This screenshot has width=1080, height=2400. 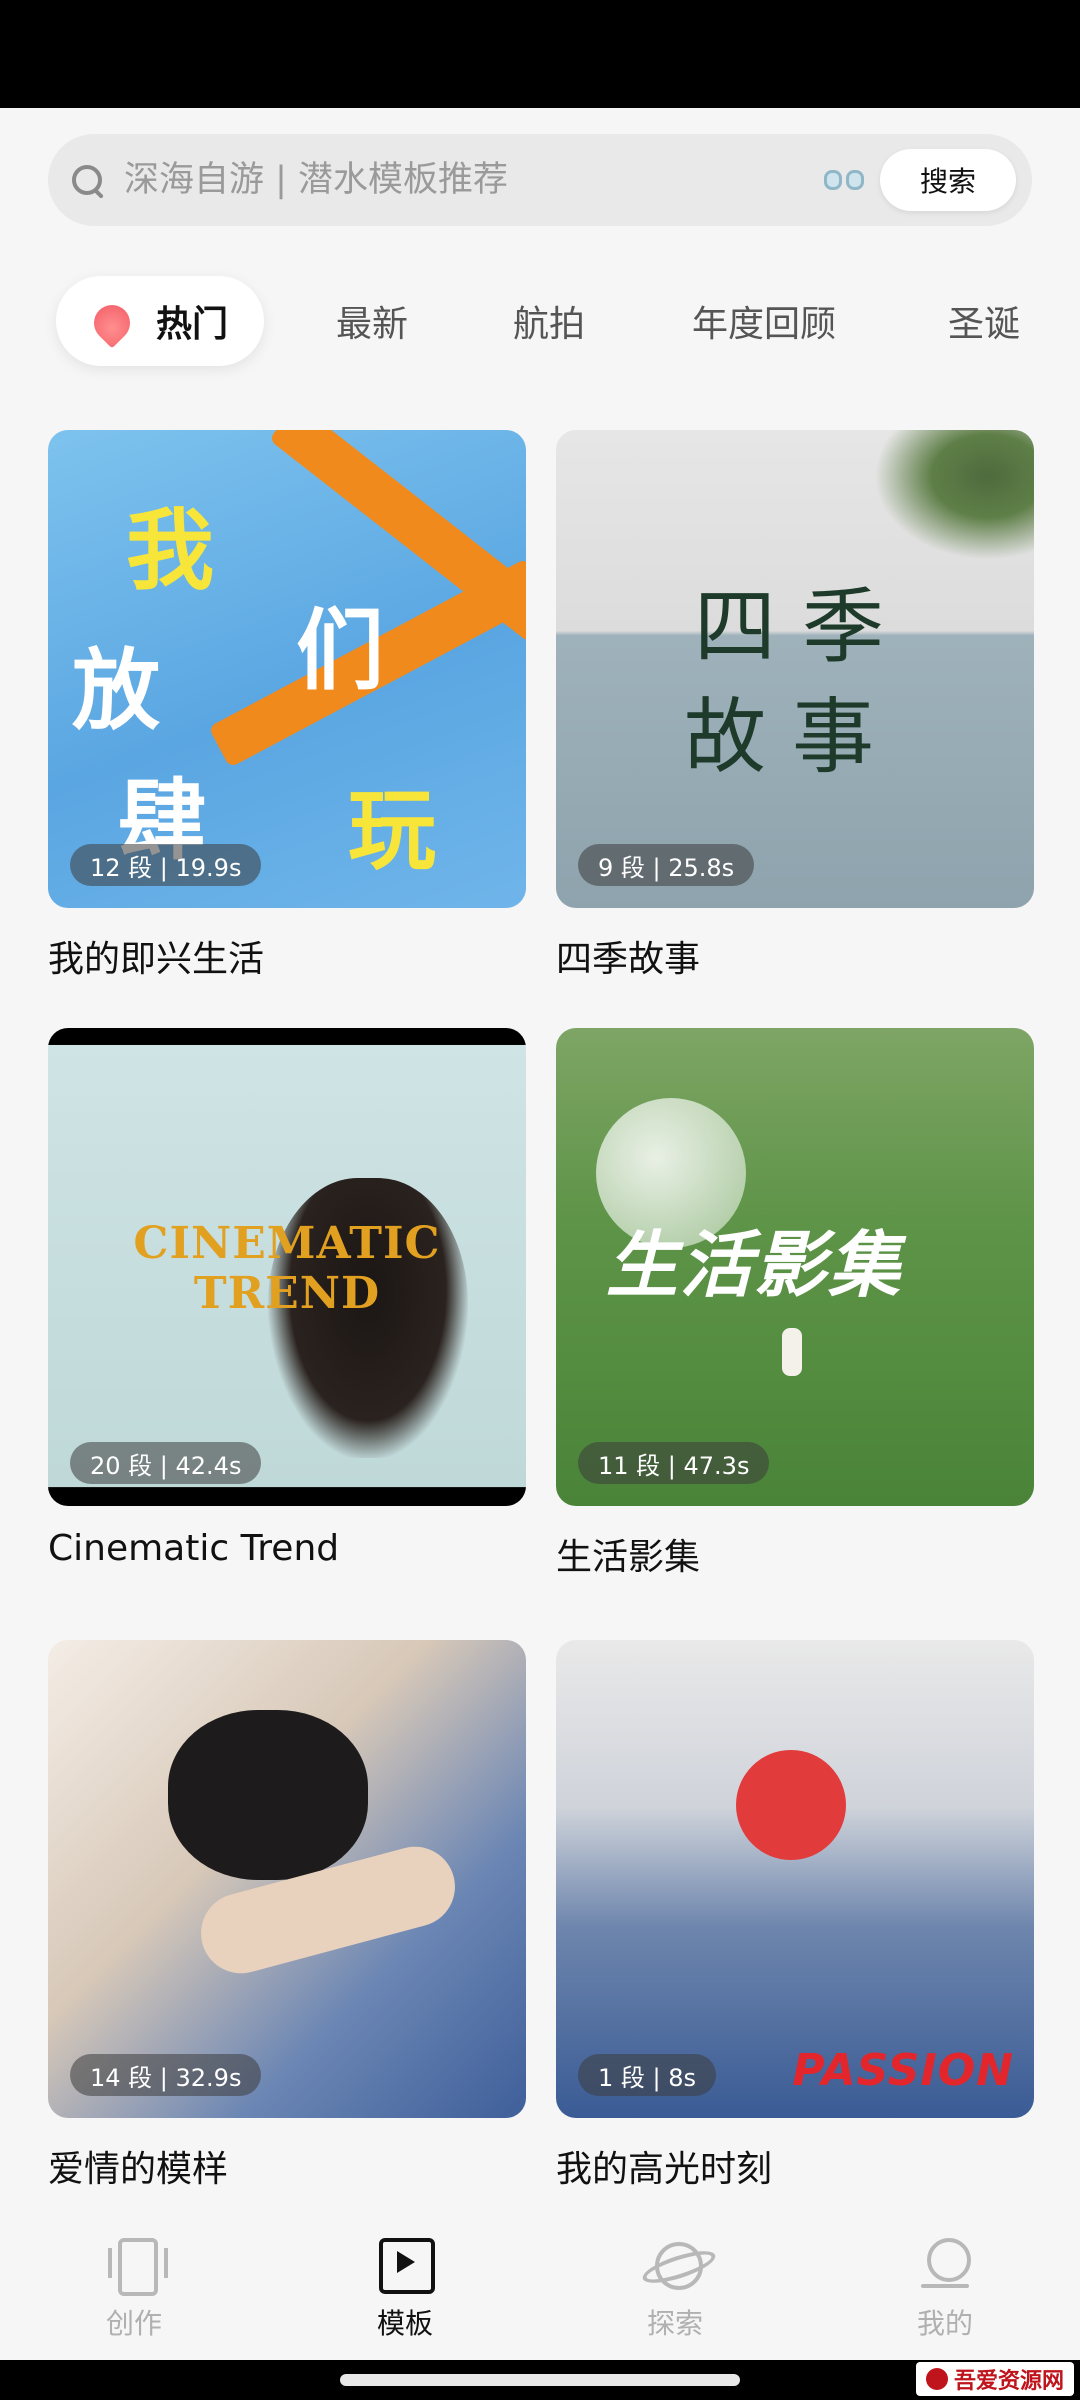 What do you see at coordinates (764, 324) in the screenshot?
I see `tab-label: 年度回顾` at bounding box center [764, 324].